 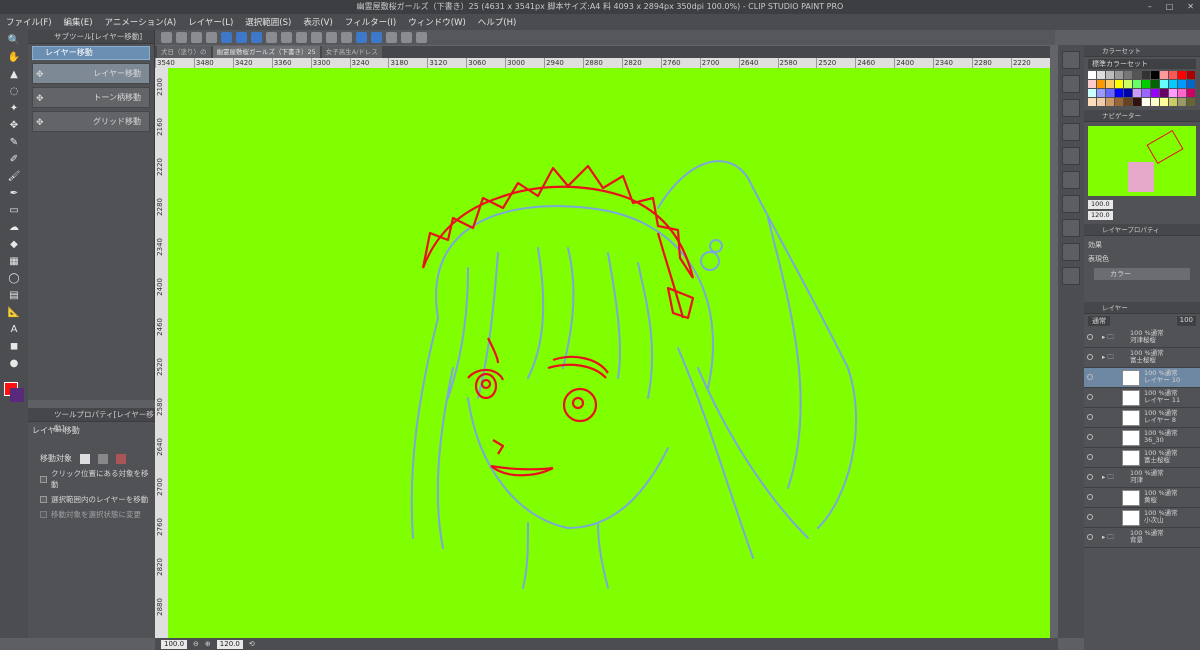 What do you see at coordinates (271, 37) in the screenshot?
I see `undo-icon` at bounding box center [271, 37].